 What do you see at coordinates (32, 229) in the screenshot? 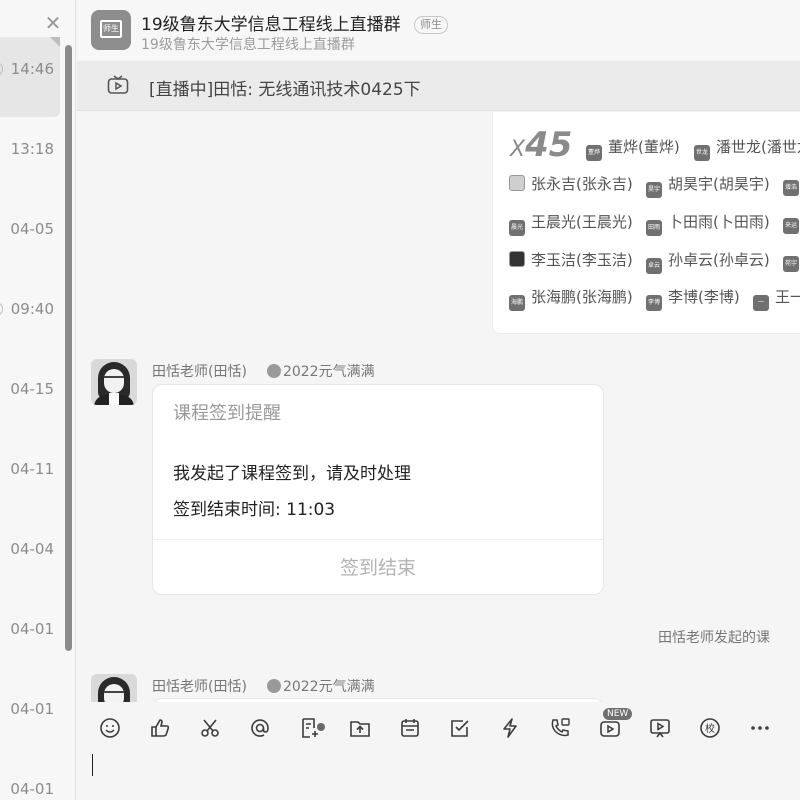
I see `conversation-time: 04-05` at bounding box center [32, 229].